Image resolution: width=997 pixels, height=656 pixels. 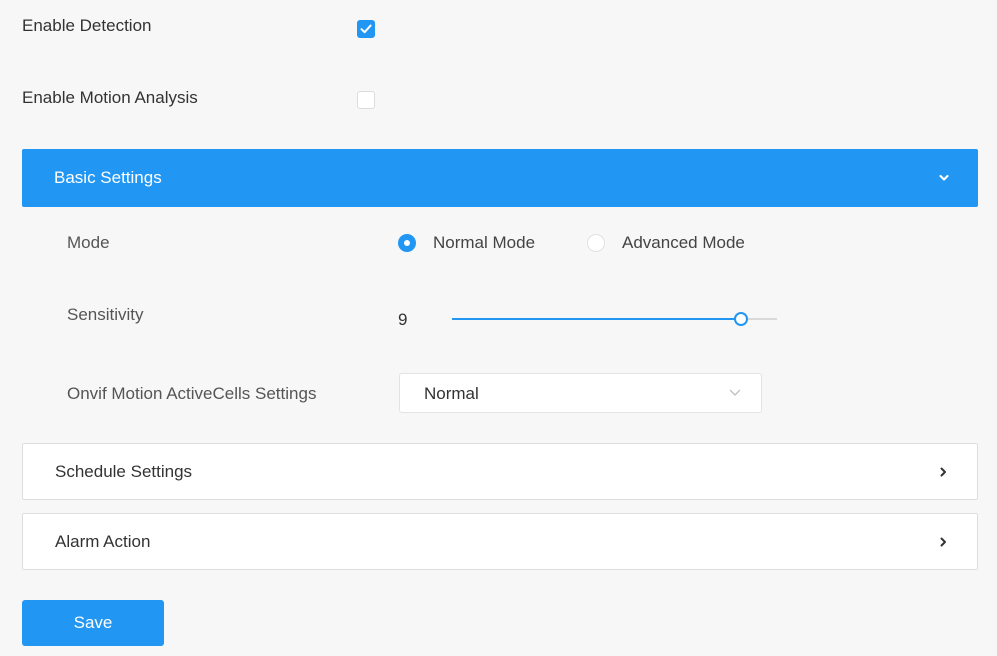 I want to click on radio-normal-mode: Normal Mode, so click(x=466, y=243).